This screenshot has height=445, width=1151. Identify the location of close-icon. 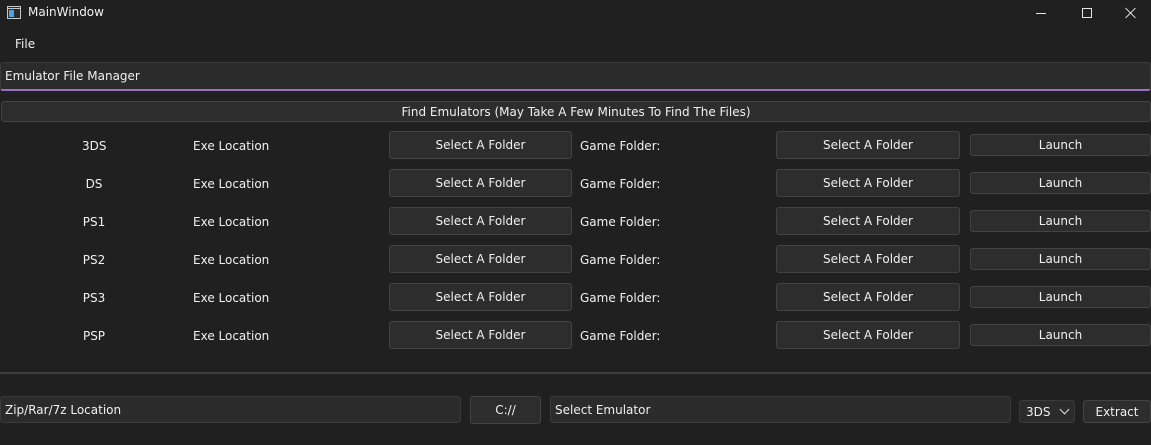
(1131, 13).